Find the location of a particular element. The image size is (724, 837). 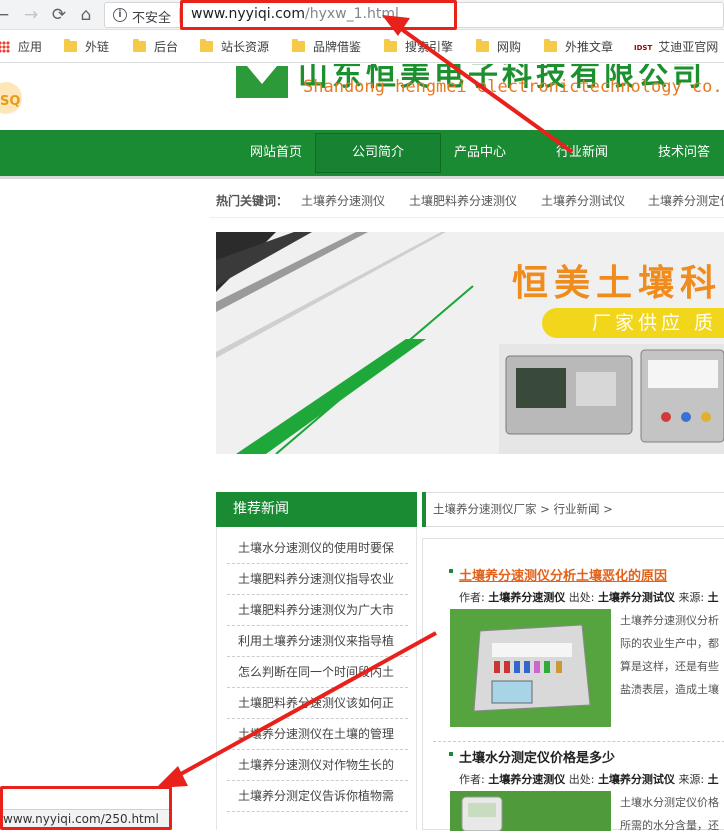

news-excerpt: 土壤水分测定仪价格 所需的水分含量，还 is located at coordinates (669, 814).